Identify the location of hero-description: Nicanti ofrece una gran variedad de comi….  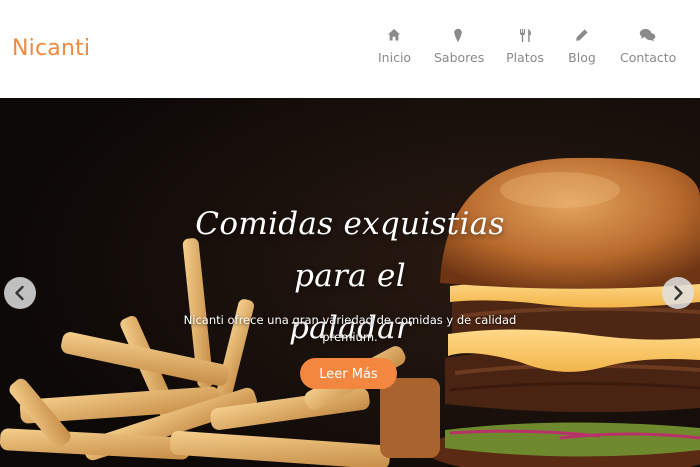
(350, 328).